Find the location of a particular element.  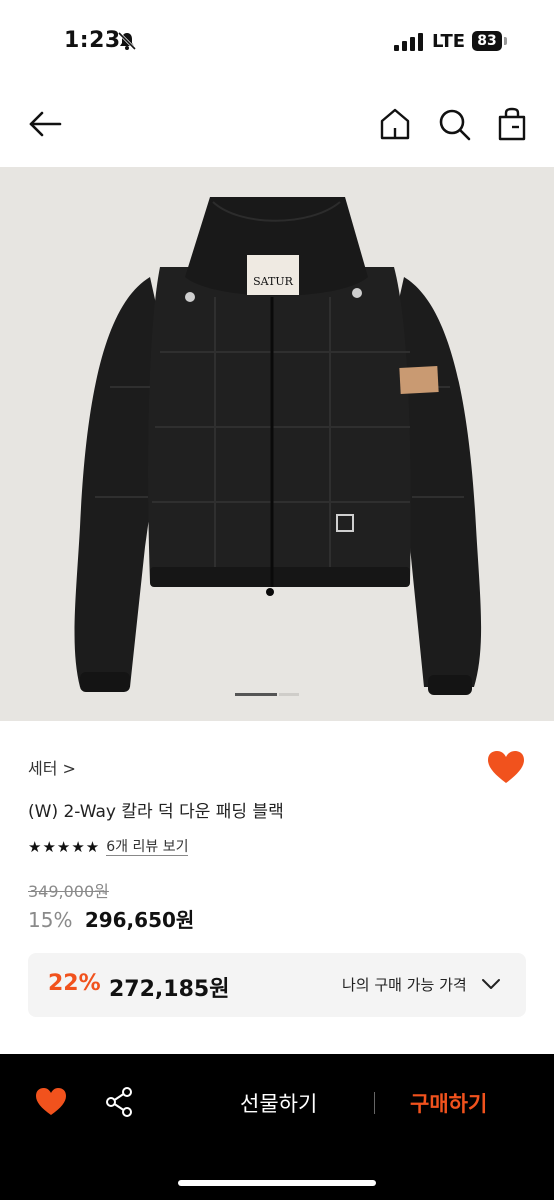

status-bar: 1:23 LTE 83 is located at coordinates (277, 42).